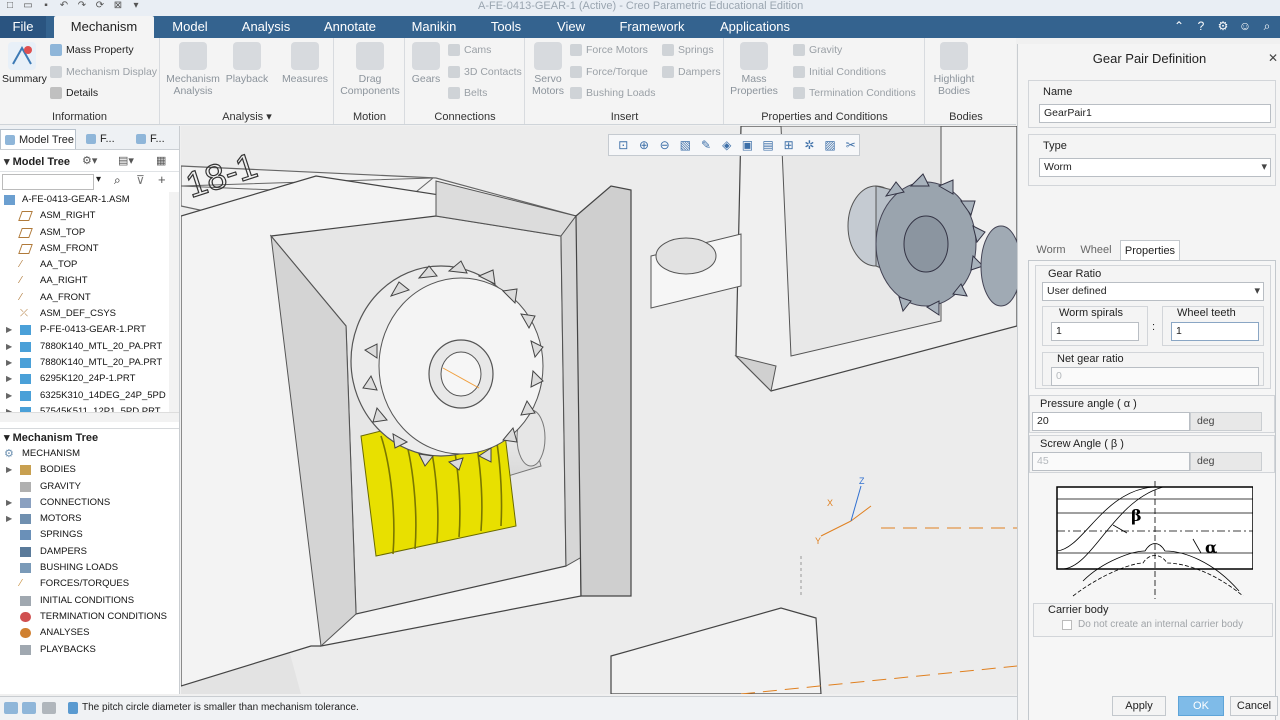 This screenshot has width=1280, height=720. Describe the element at coordinates (190, 27) in the screenshot. I see `tab-model: Model` at that location.